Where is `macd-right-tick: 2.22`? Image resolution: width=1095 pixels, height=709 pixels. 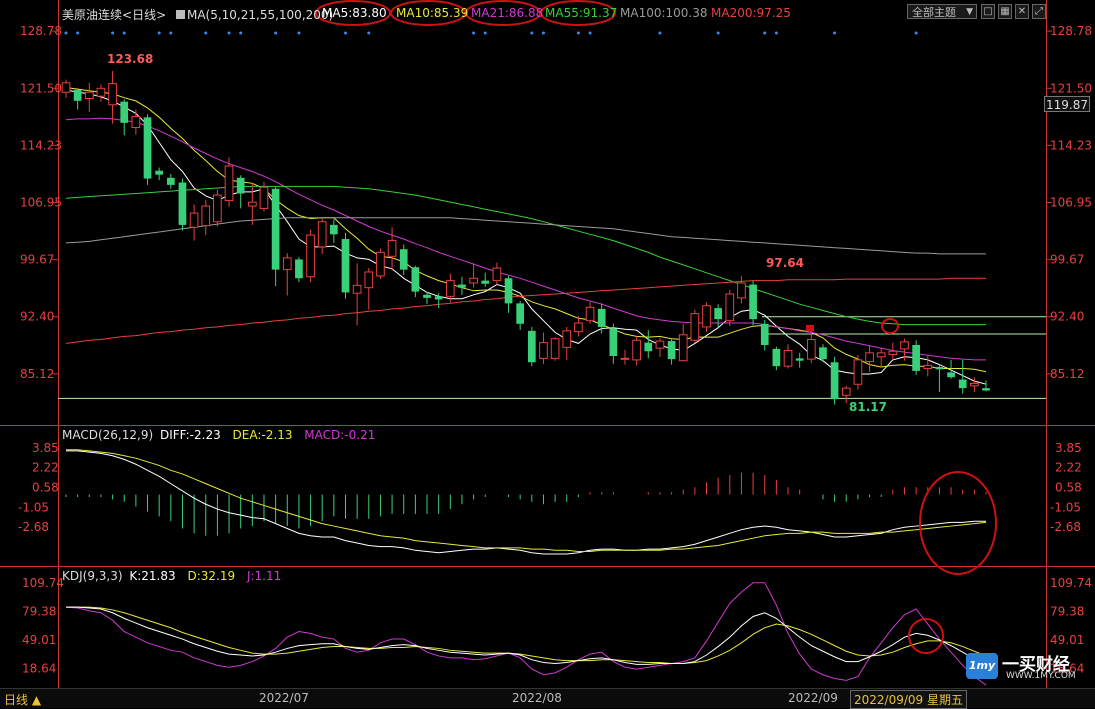
macd-right-tick: 2.22 is located at coordinates (1068, 468).